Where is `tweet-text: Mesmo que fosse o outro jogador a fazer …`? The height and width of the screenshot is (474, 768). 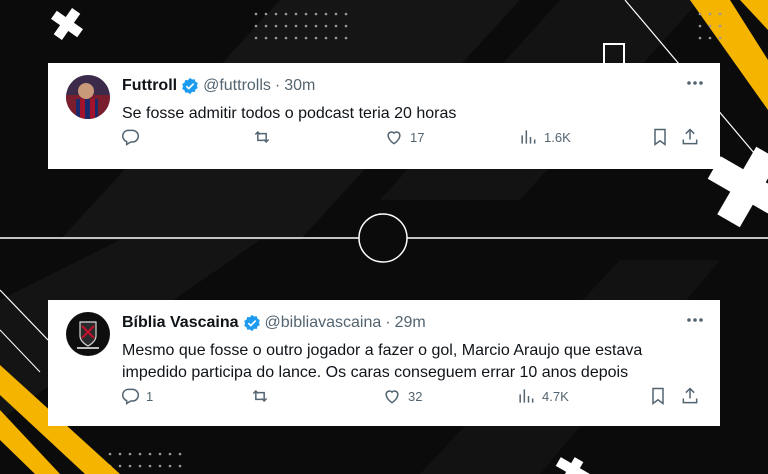 tweet-text: Mesmo que fosse o outro jogador a fazer … is located at coordinates (382, 361).